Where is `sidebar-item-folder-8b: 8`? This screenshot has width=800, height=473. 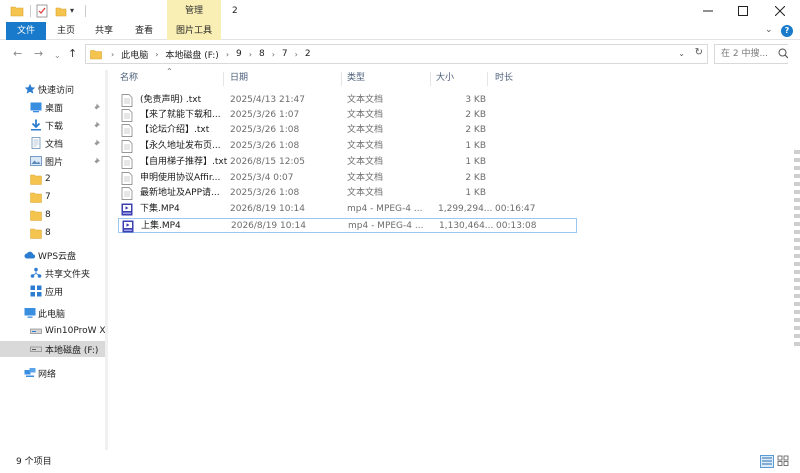
sidebar-item-folder-8b: 8 is located at coordinates (53, 233).